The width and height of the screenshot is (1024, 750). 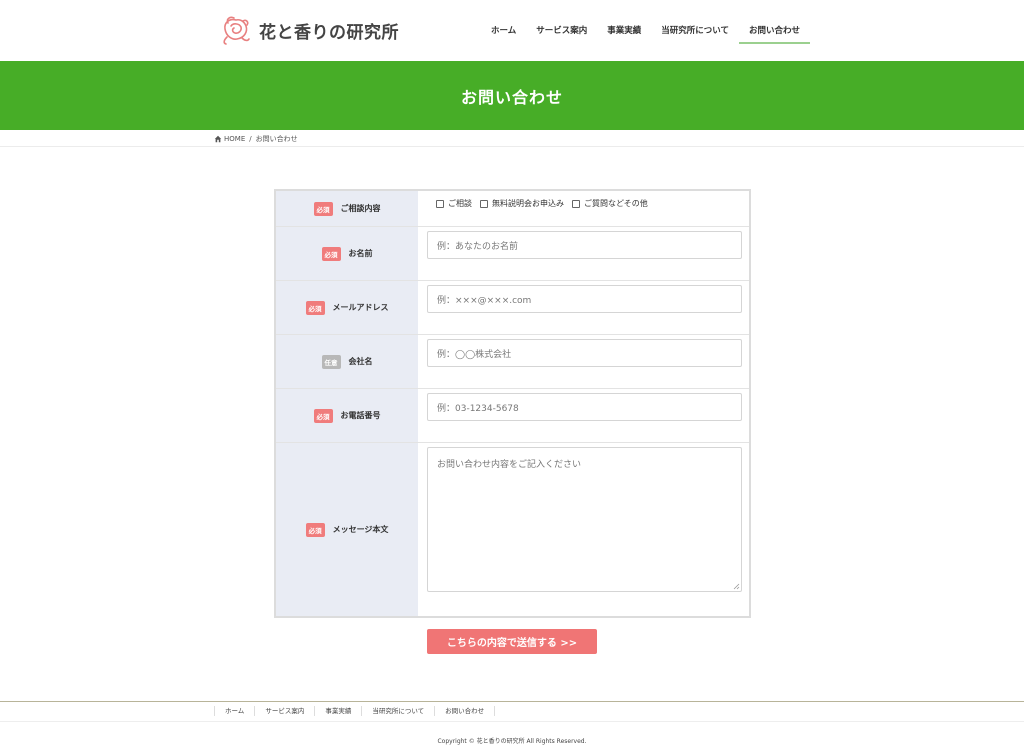 I want to click on page-hero: お問い合わせ, so click(x=512, y=95).